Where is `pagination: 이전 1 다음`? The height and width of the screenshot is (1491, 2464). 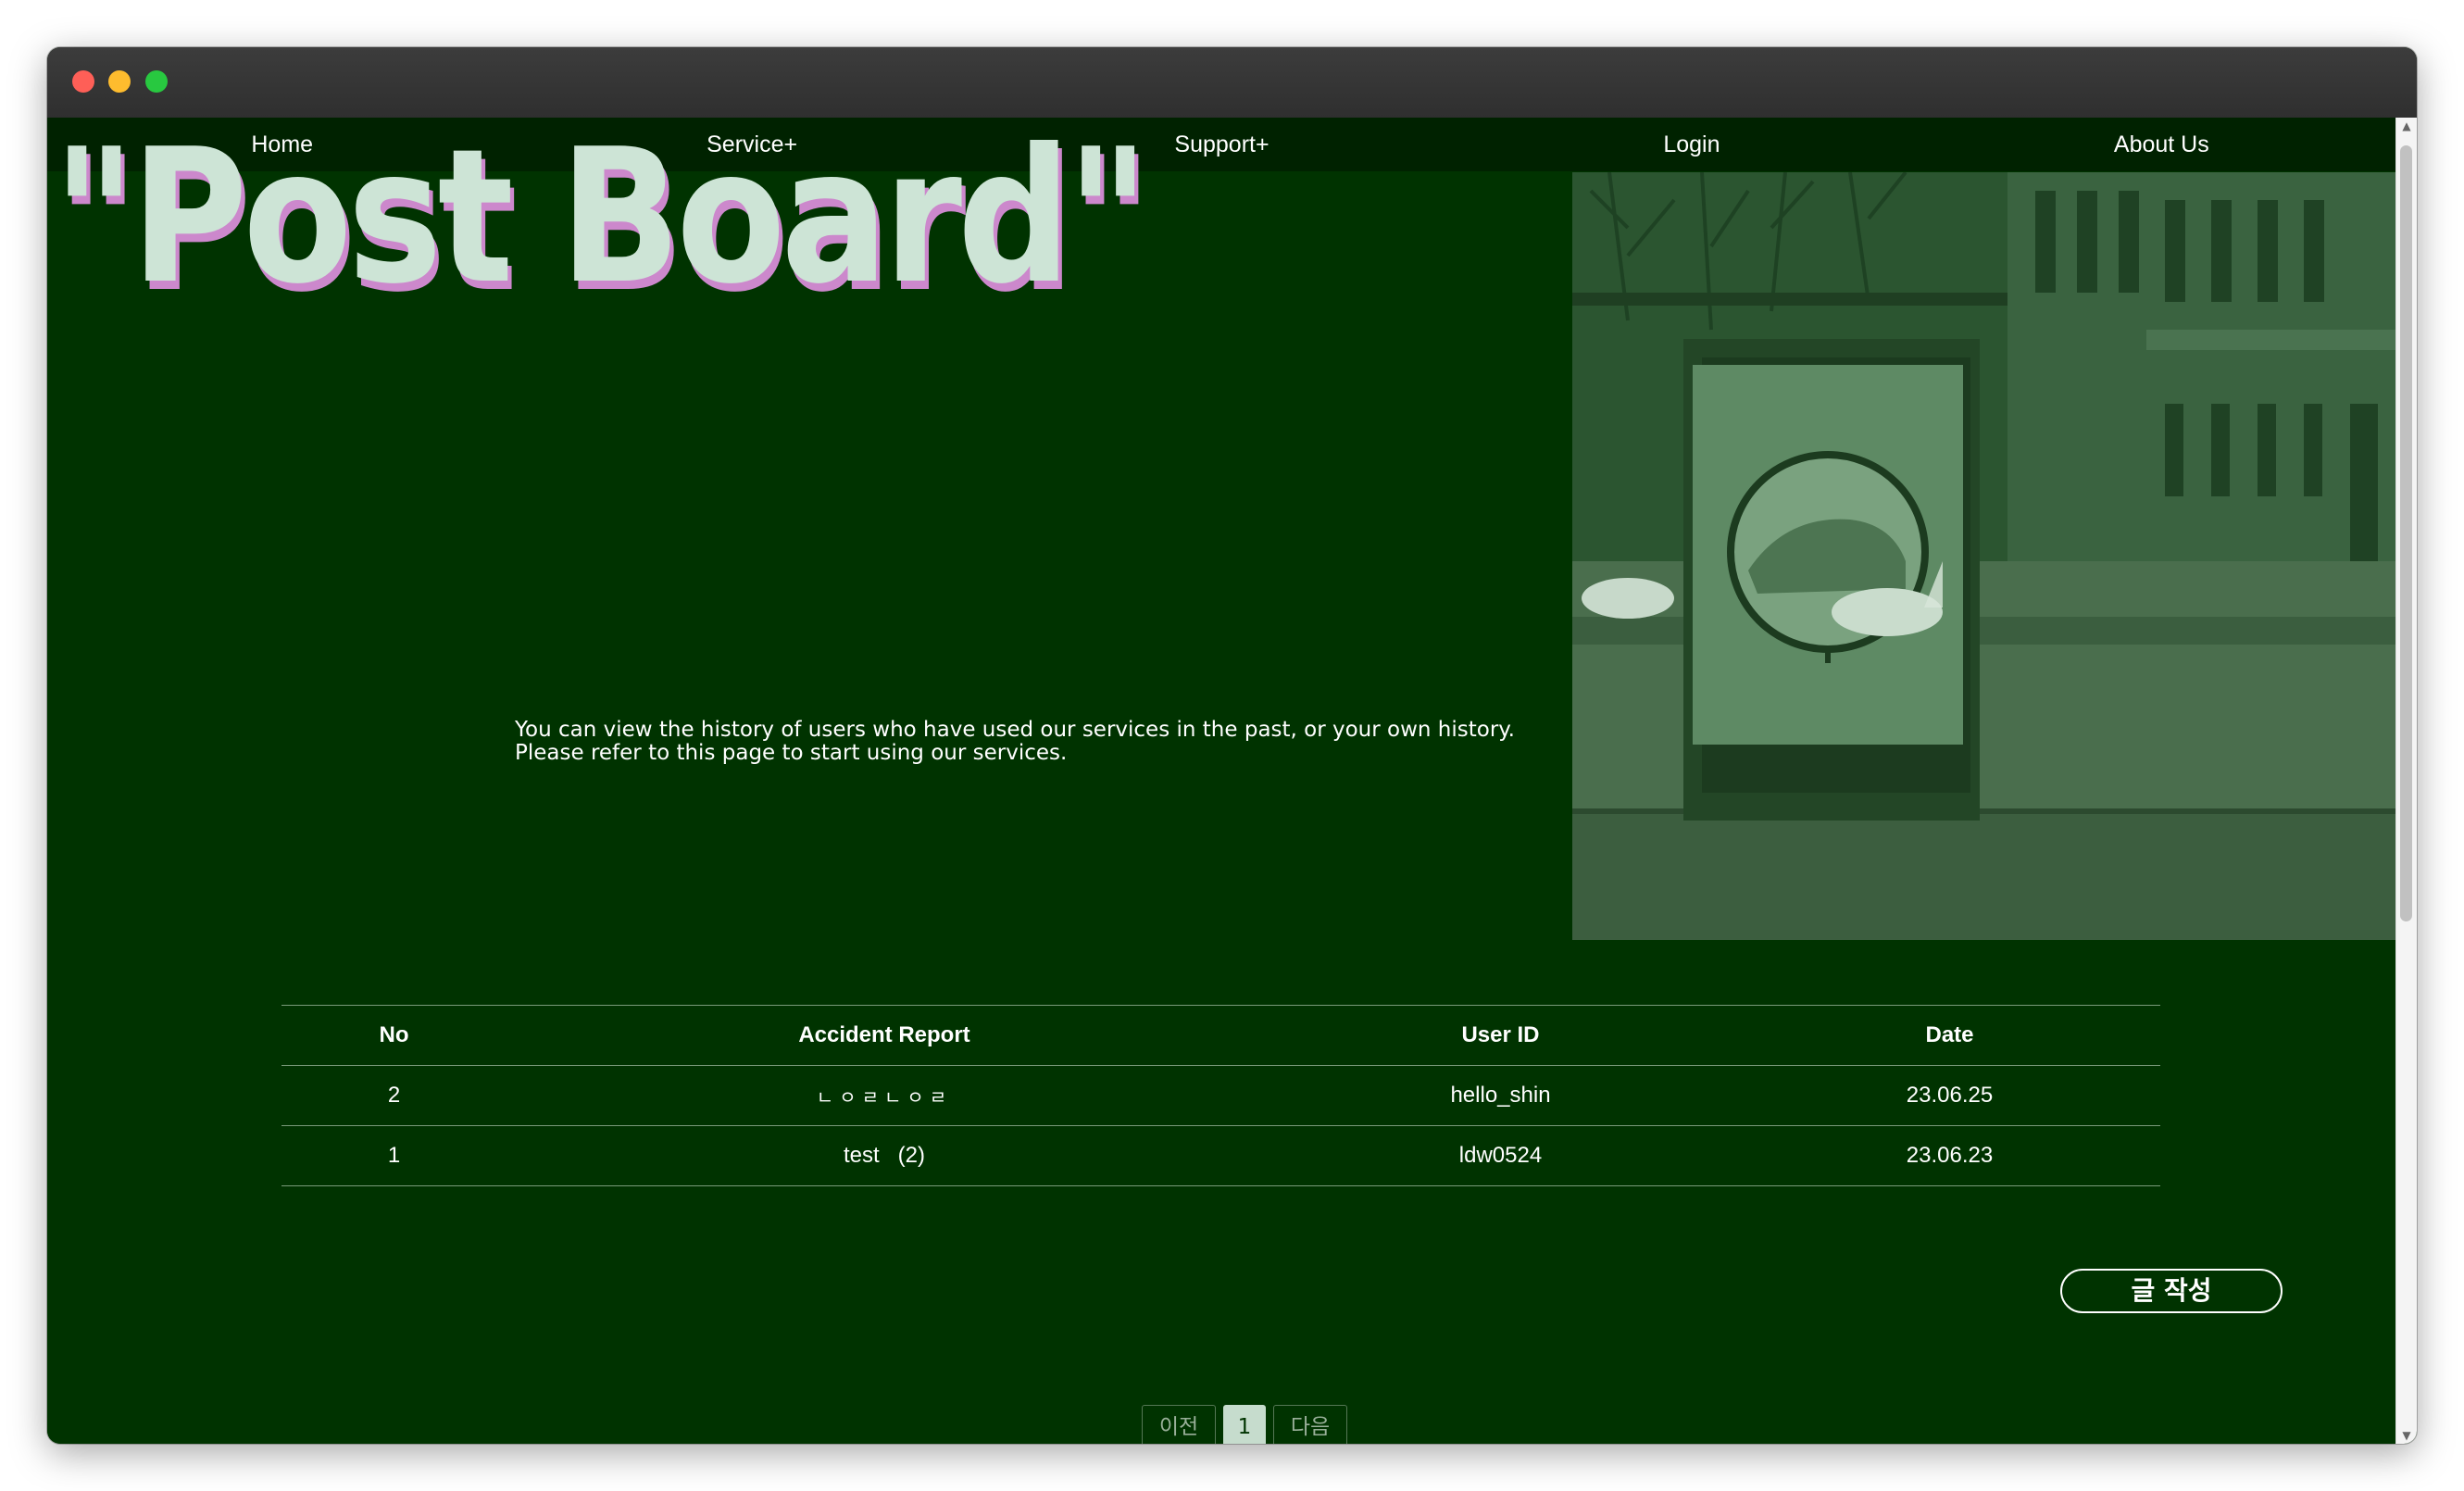
pagination: 이전 1 다음 is located at coordinates (1244, 1425).